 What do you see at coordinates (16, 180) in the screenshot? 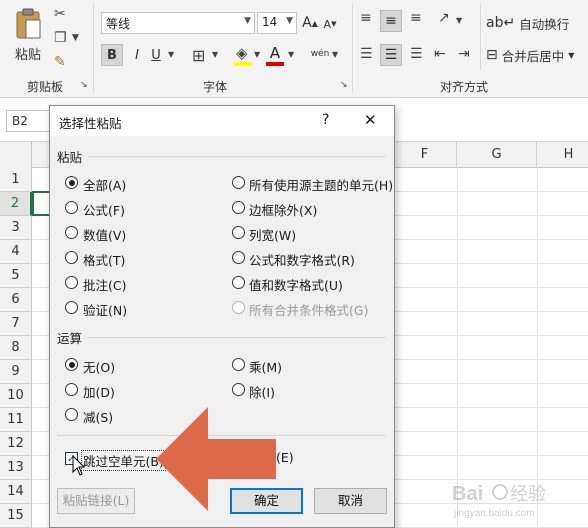
I see `row-header-1: 1` at bounding box center [16, 180].